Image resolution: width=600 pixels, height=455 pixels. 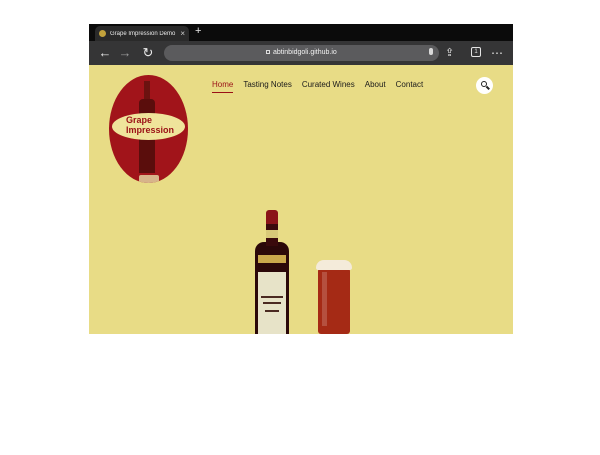 I want to click on browser-tab: Grape Impression Demo ×, so click(x=142, y=33).